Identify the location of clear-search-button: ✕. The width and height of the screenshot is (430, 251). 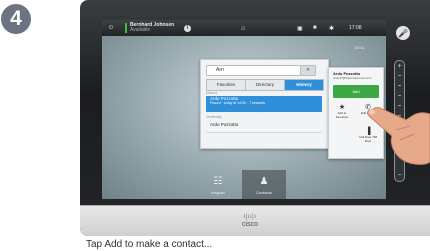
(308, 70).